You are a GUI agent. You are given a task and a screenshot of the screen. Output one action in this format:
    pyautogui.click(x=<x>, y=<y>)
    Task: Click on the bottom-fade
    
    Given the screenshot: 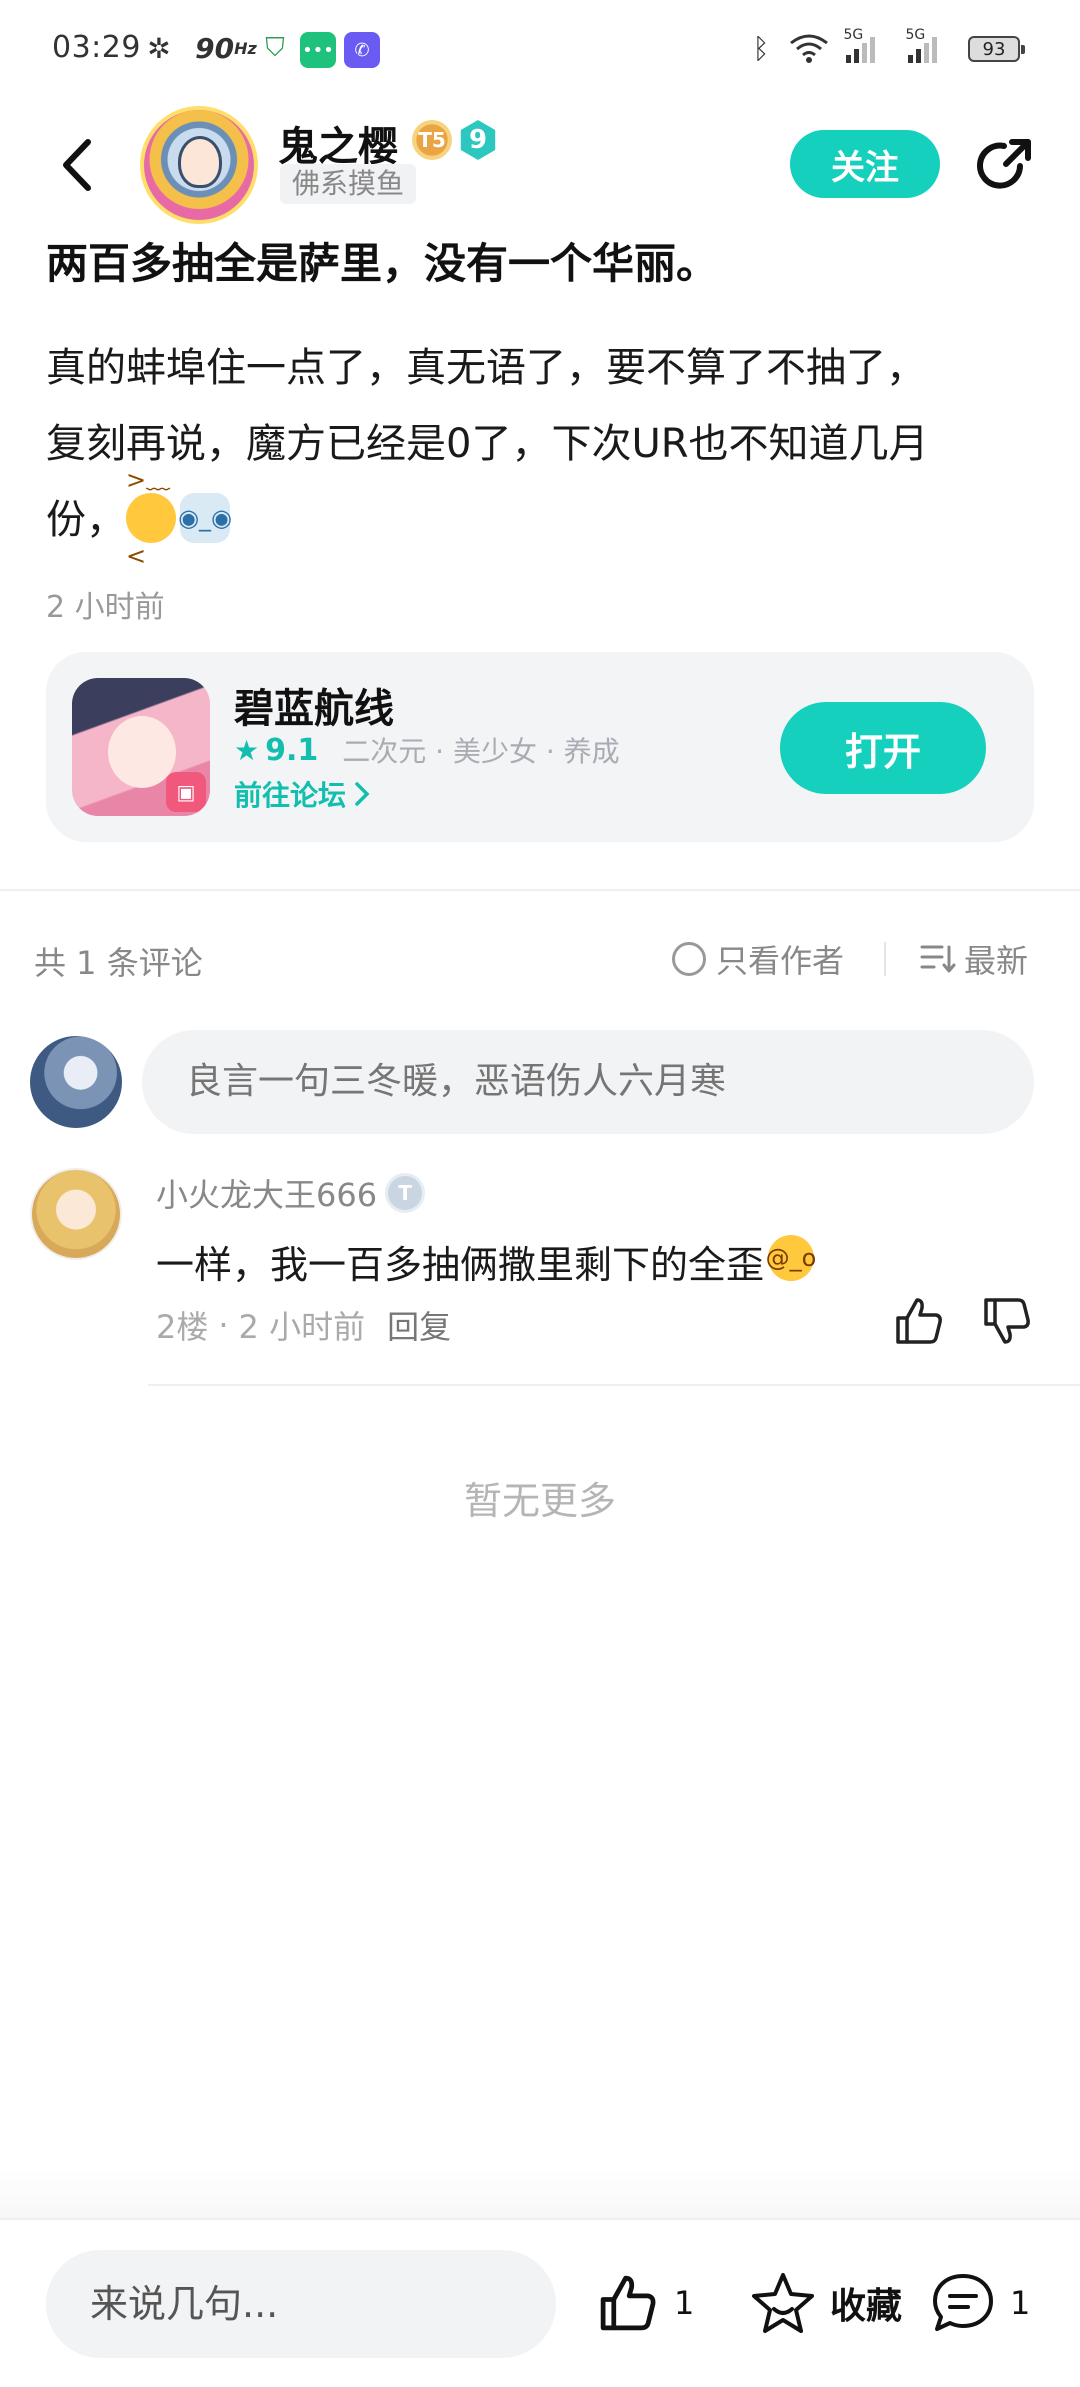 What is the action you would take?
    pyautogui.click(x=540, y=2195)
    